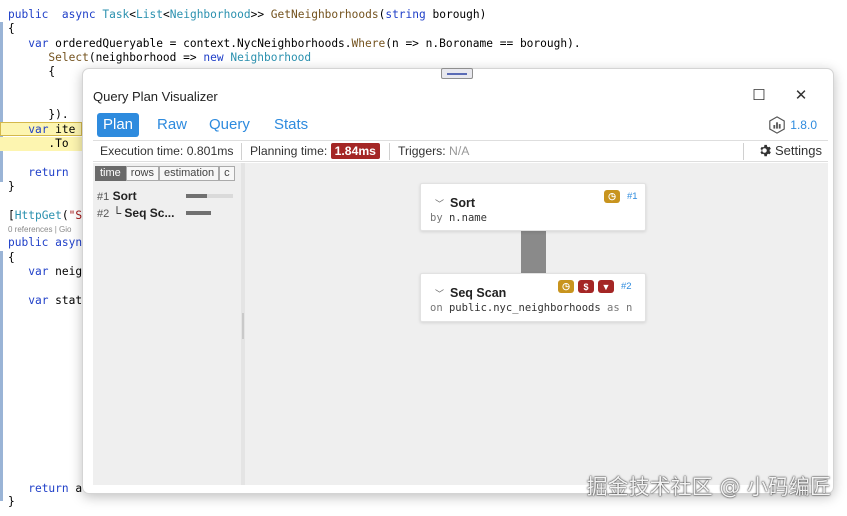 Image resolution: width=847 pixels, height=516 pixels. I want to click on version-info: 1.8.0, so click(792, 125).